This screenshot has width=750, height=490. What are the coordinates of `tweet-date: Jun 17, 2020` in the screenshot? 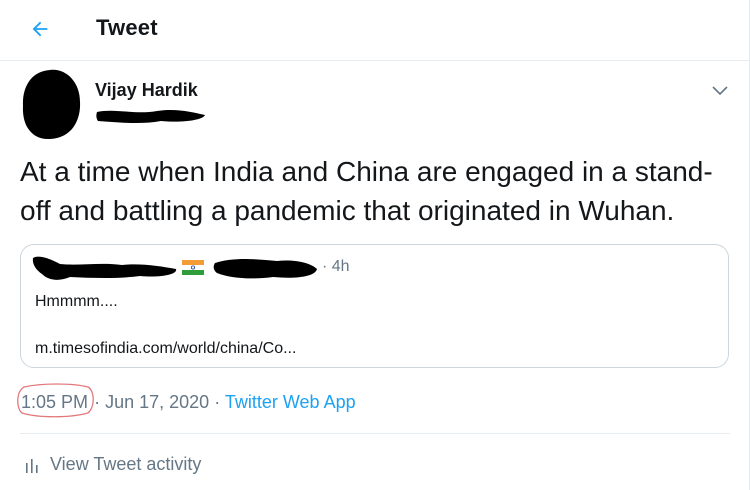 It's located at (157, 402).